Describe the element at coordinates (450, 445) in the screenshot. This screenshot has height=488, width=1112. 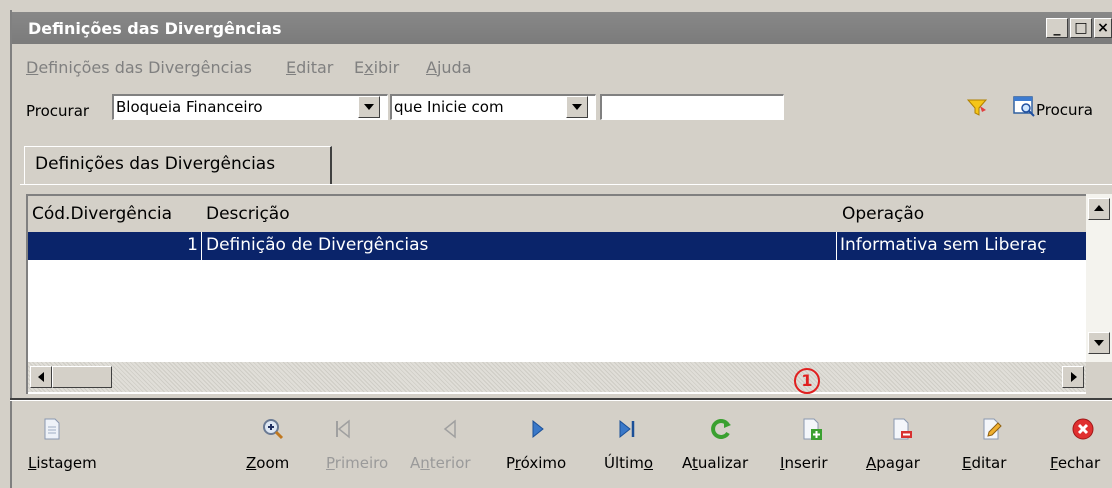
I see `anterior-button: Anterior` at that location.